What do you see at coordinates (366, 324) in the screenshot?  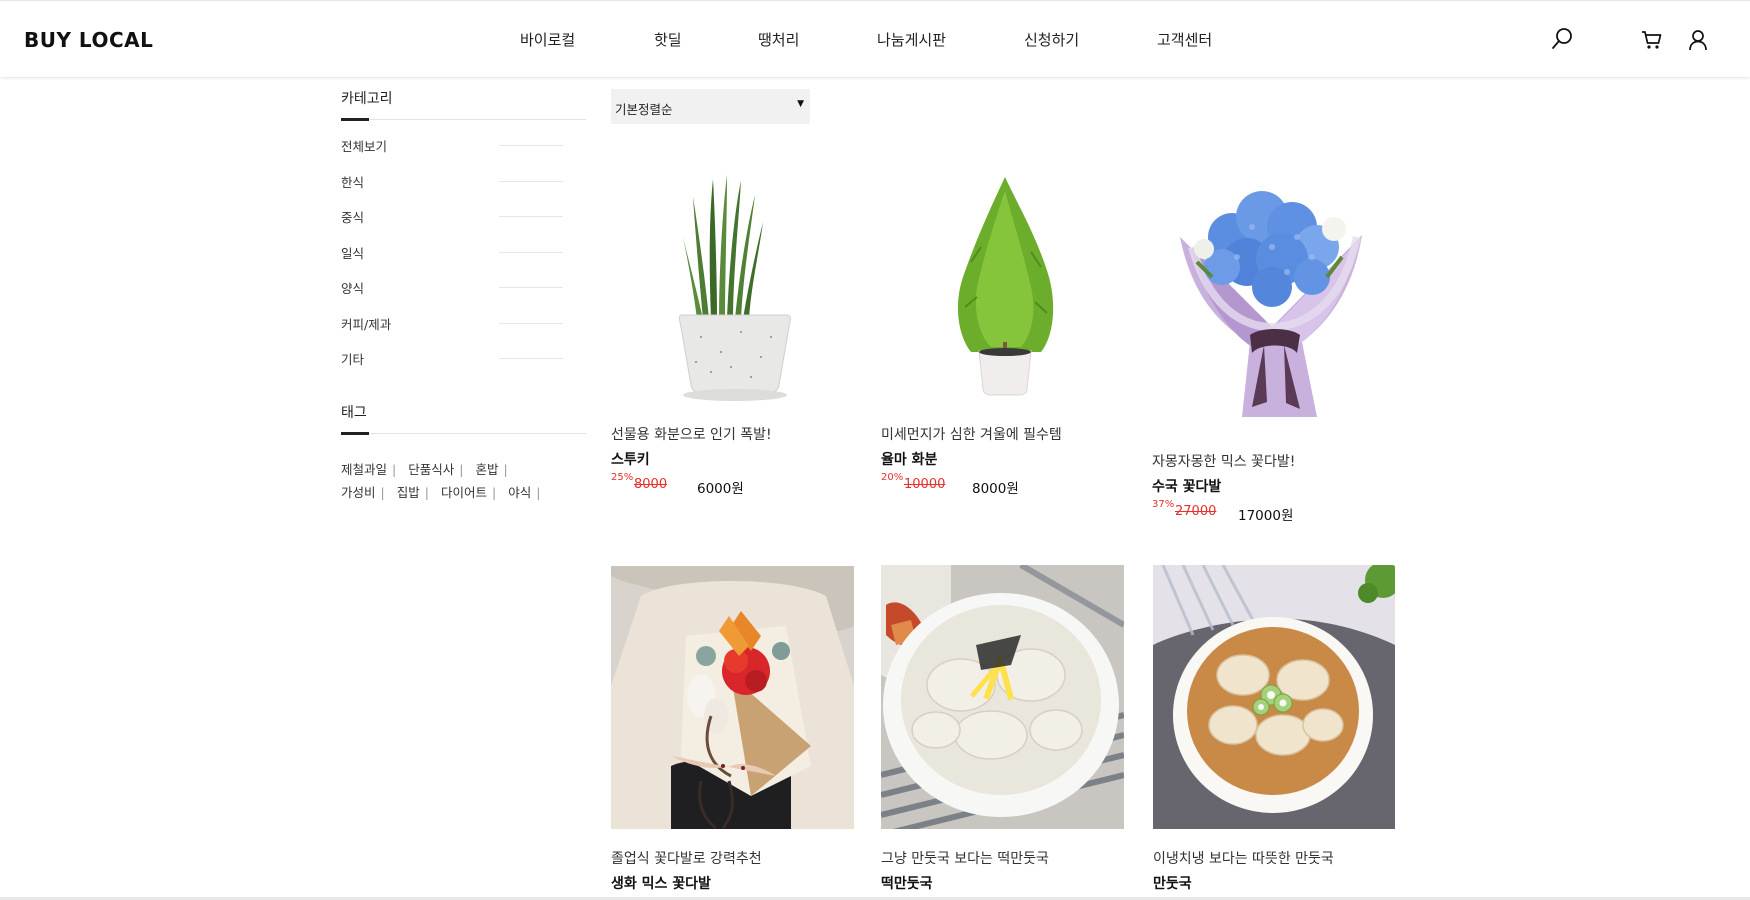 I see `category-label: 커피/제과` at bounding box center [366, 324].